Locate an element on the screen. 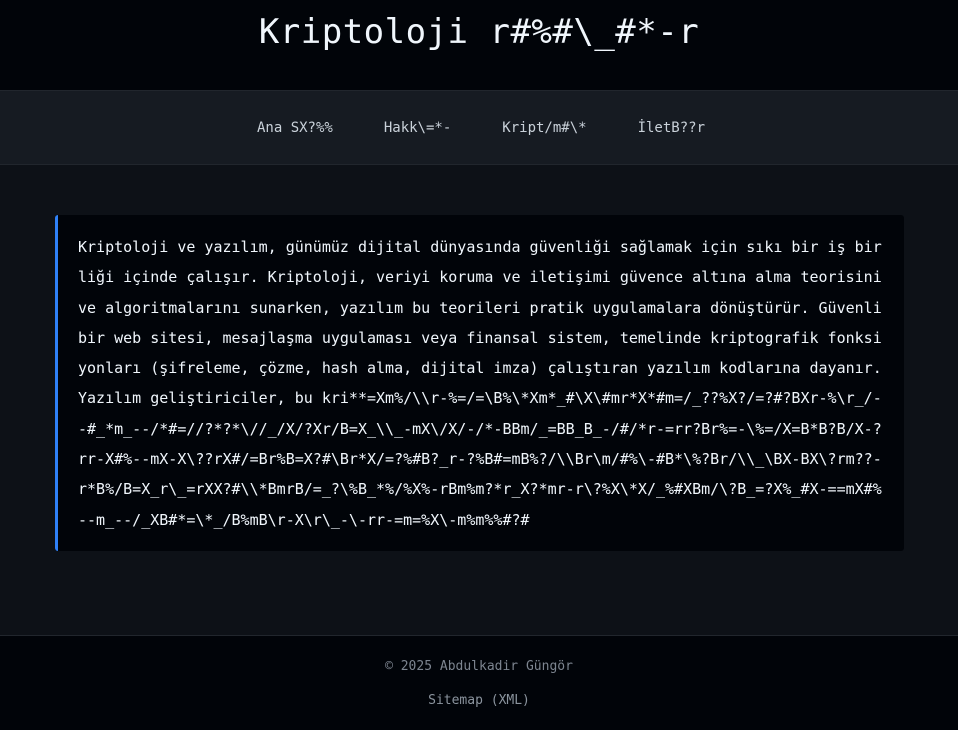  main-nav: Ana SX?%% Hakk\=*- Kript/m#\* İletB??r is located at coordinates (479, 128).